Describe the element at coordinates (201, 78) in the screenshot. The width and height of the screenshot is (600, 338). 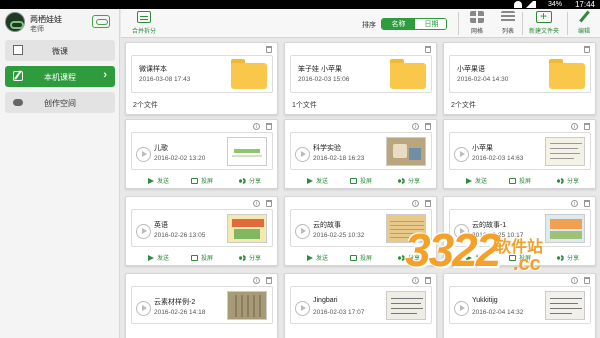
I see `folder-card: 微课样本 2016-03-08 17:43 2个文件` at that location.